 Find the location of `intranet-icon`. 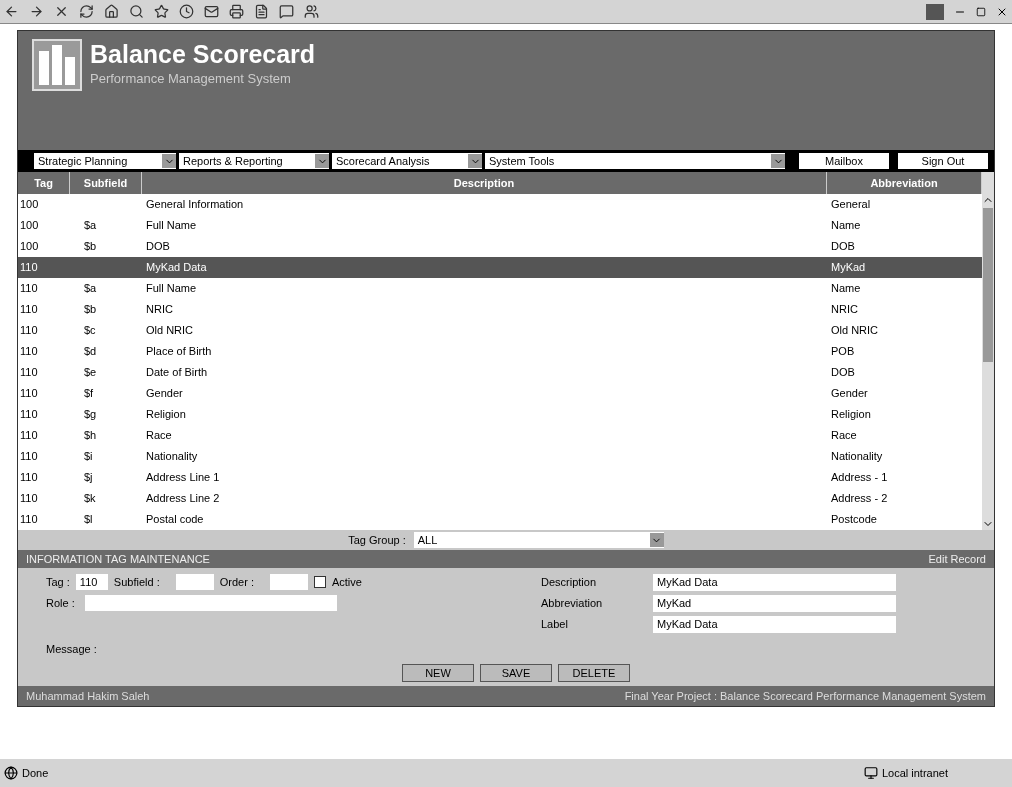

intranet-icon is located at coordinates (870, 773).